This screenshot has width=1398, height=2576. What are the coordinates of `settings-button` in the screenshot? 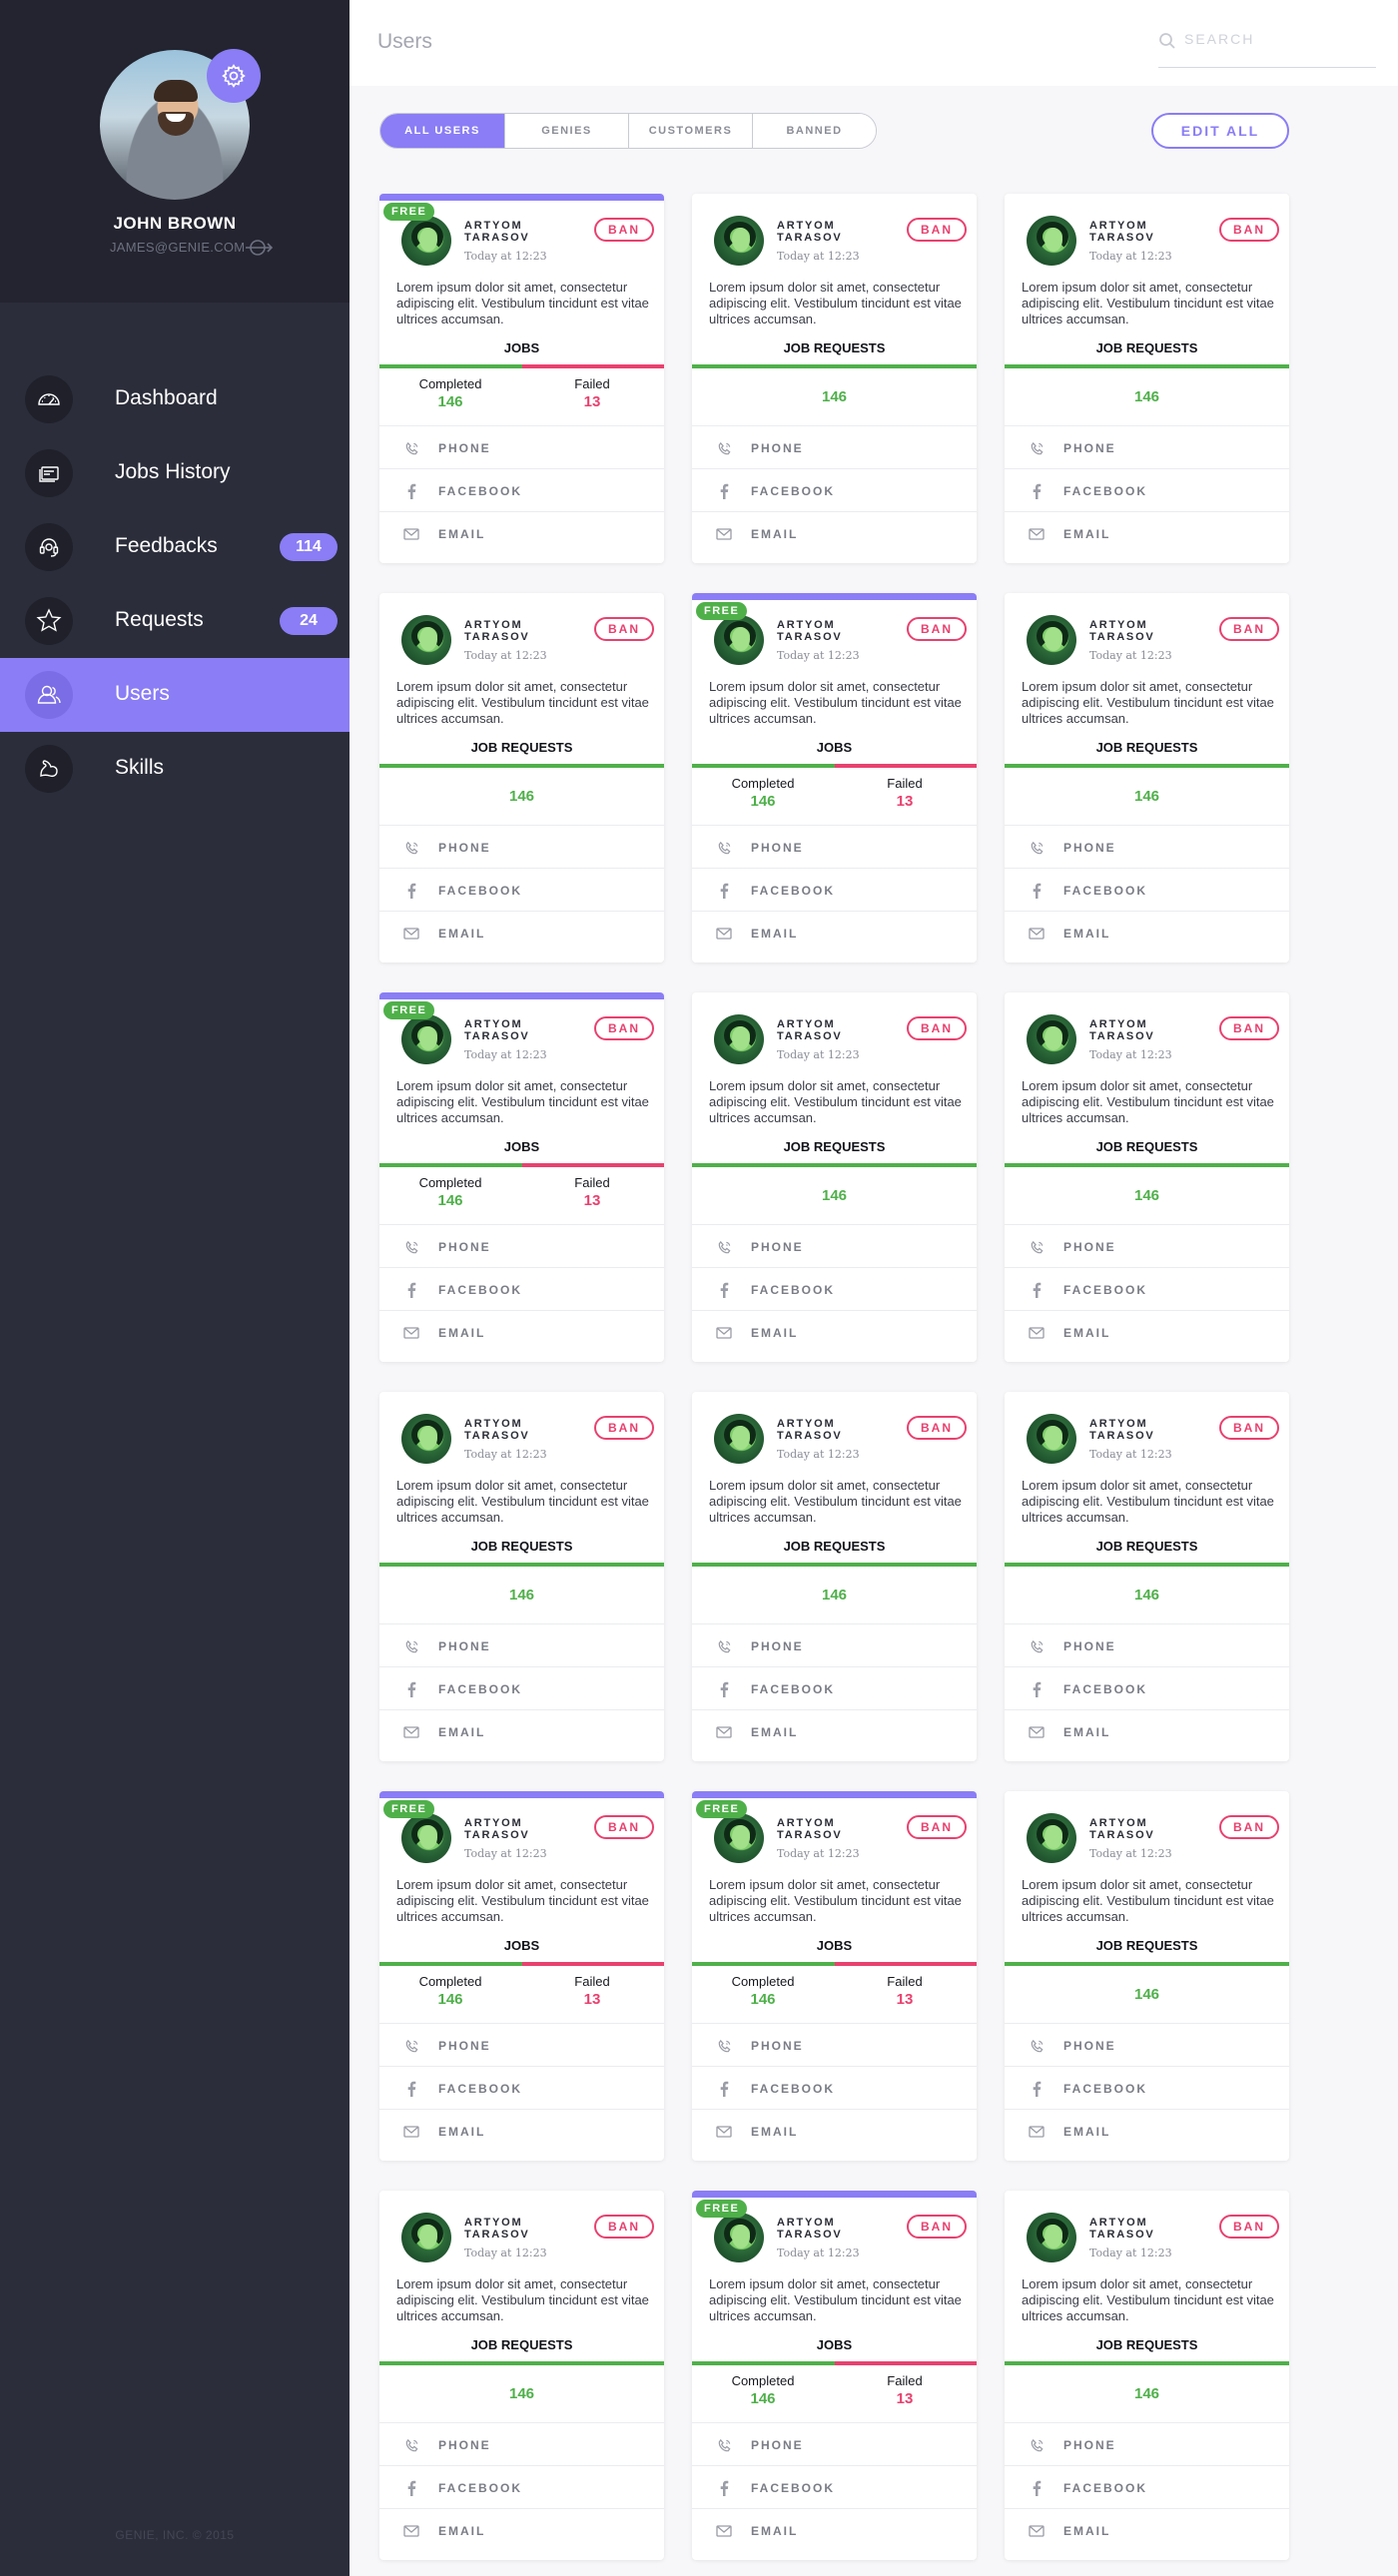 It's located at (234, 76).